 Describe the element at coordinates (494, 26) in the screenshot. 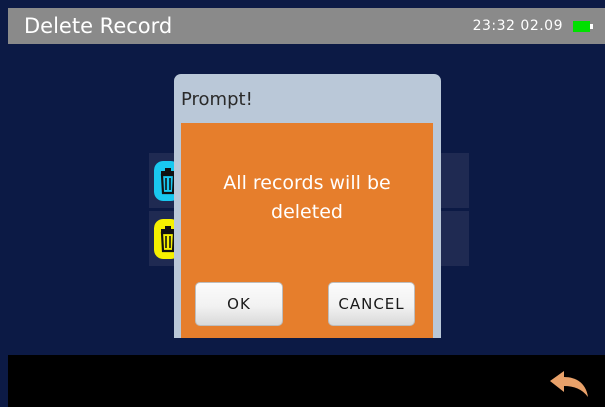

I see `clock-time: 23:32` at that location.